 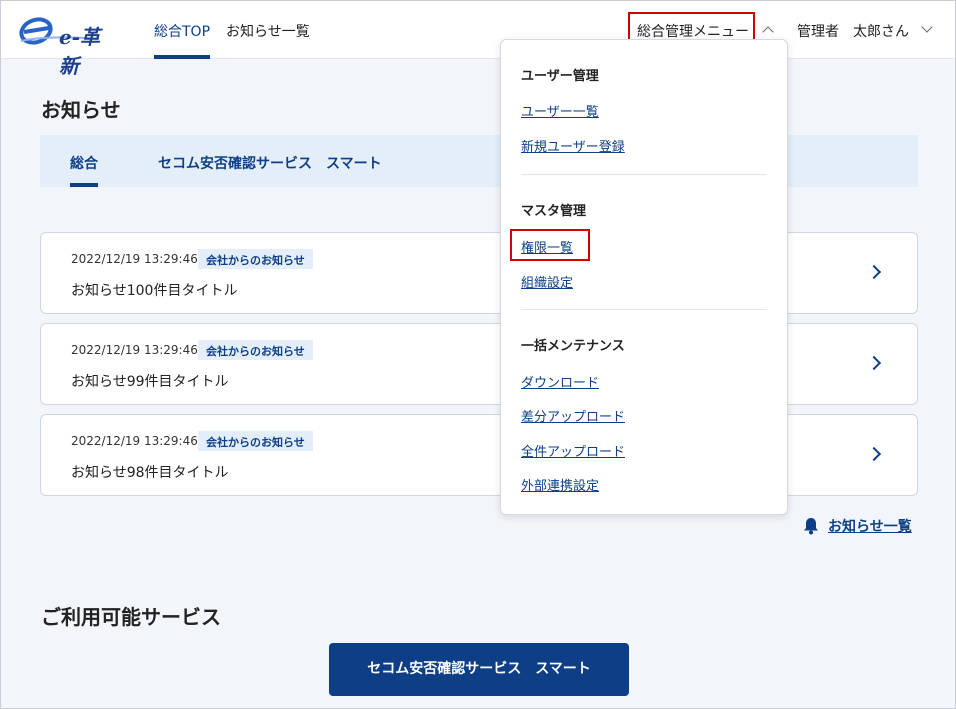 What do you see at coordinates (268, 31) in the screenshot?
I see `nav-news-list-link: お知らせ一覧` at bounding box center [268, 31].